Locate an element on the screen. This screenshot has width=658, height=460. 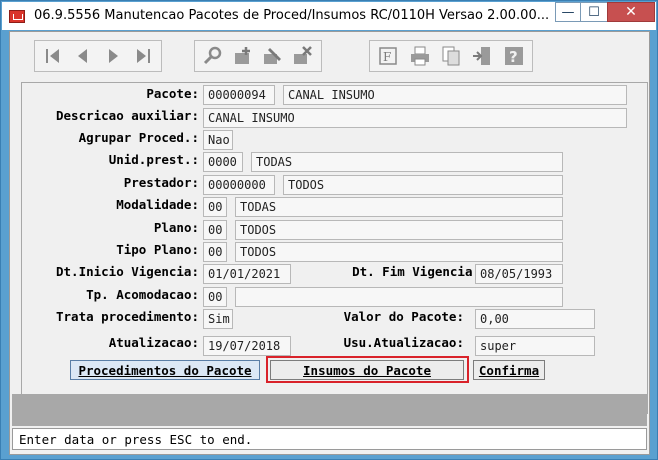
navigation-toolbar is located at coordinates (98, 56).